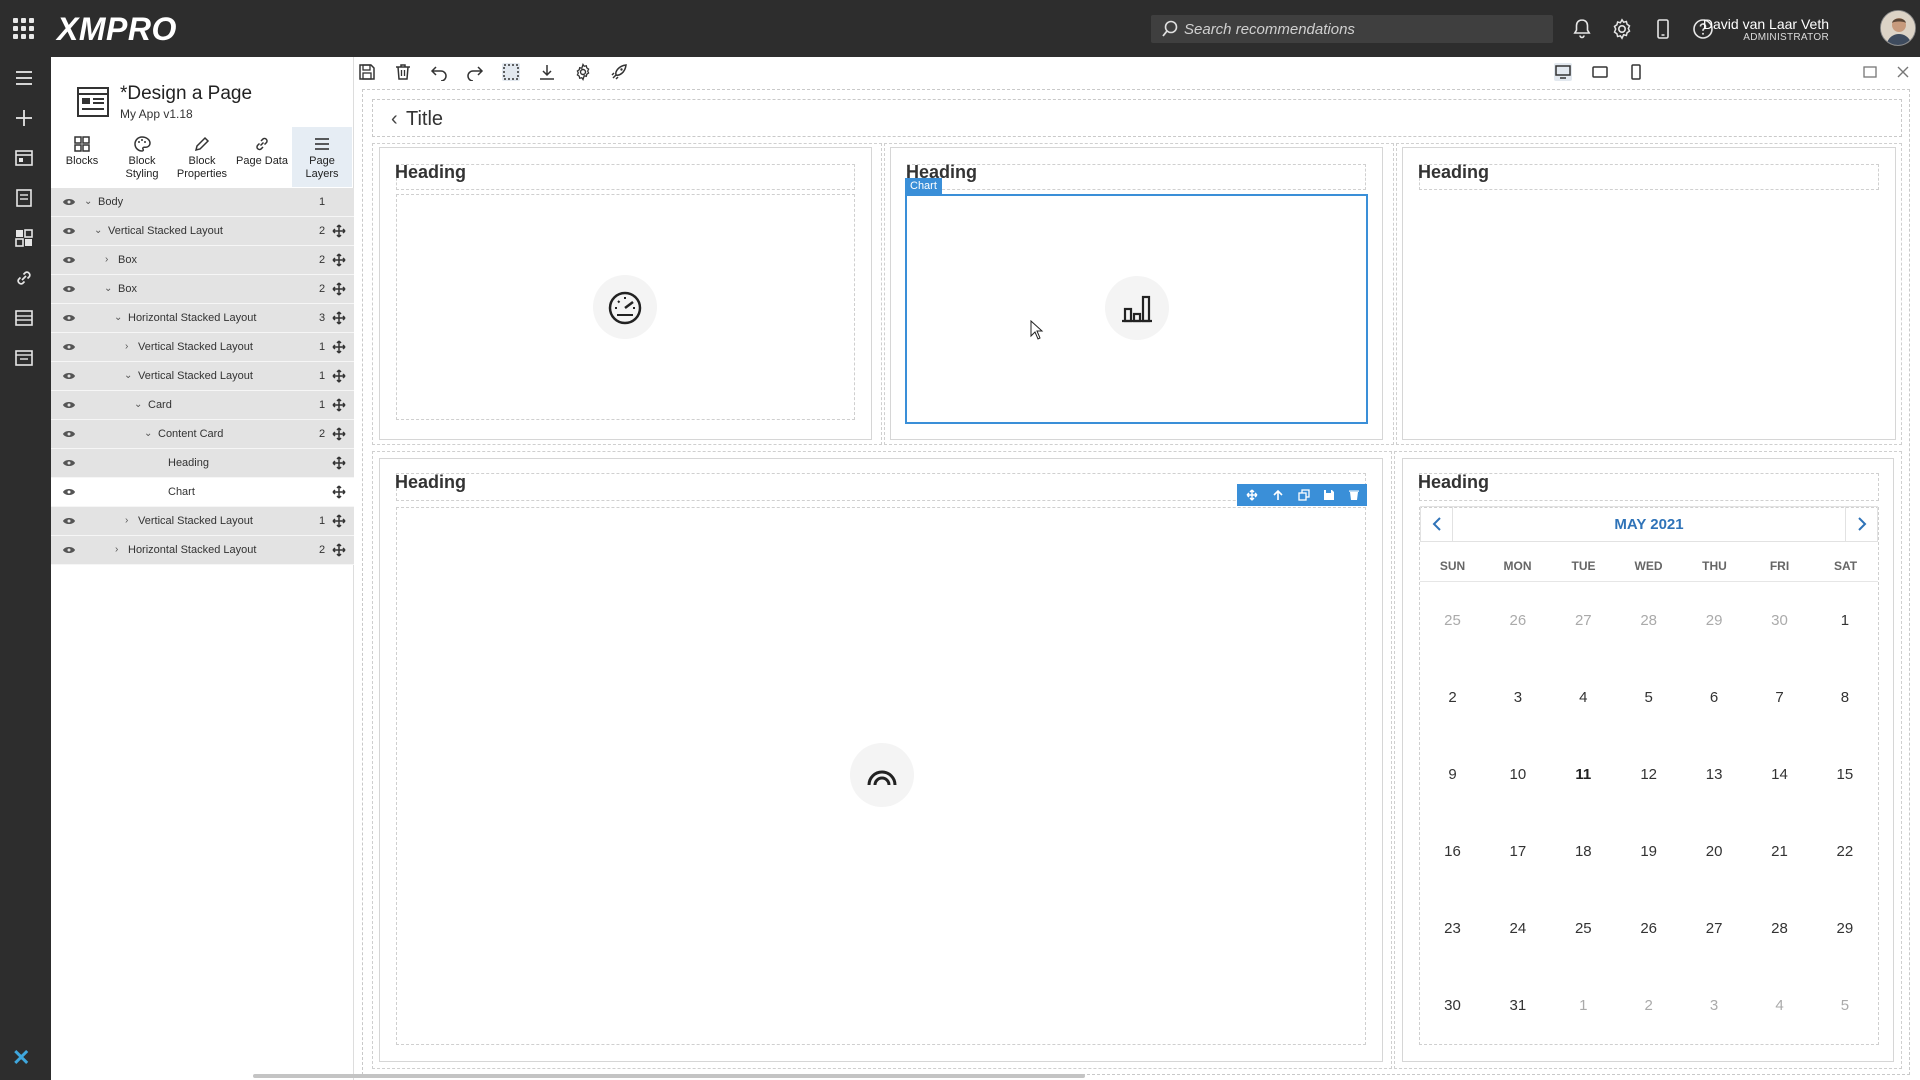 The height and width of the screenshot is (1080, 1920). I want to click on calendar-day: 4, so click(1779, 1005).